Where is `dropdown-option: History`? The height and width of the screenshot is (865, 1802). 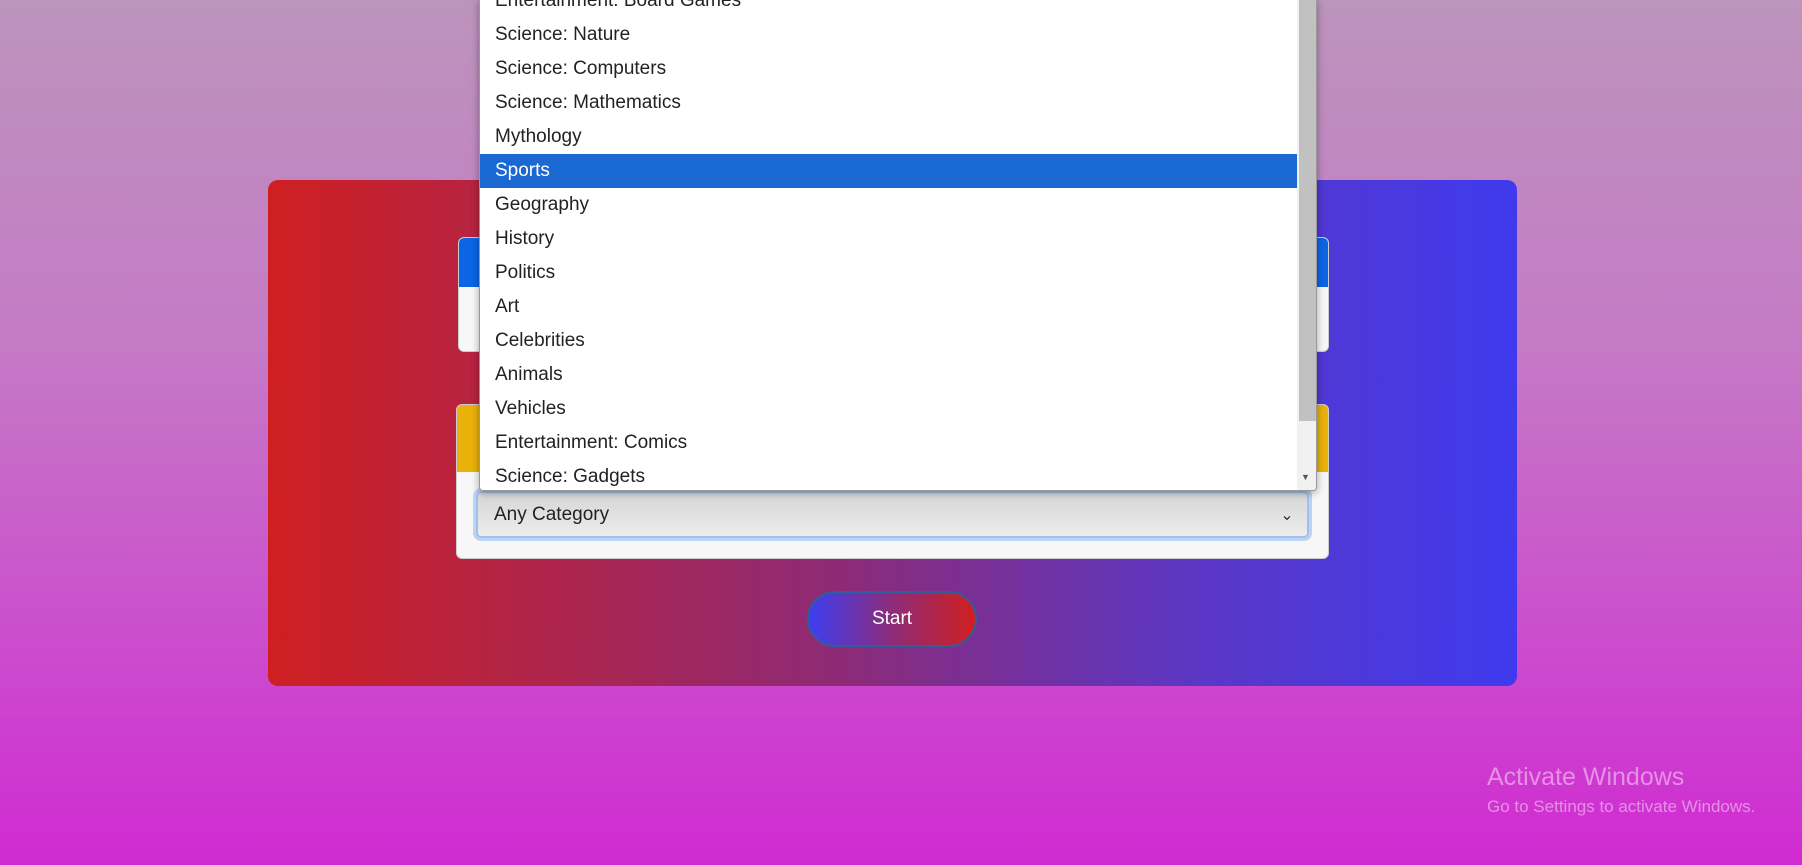 dropdown-option: History is located at coordinates (889, 239).